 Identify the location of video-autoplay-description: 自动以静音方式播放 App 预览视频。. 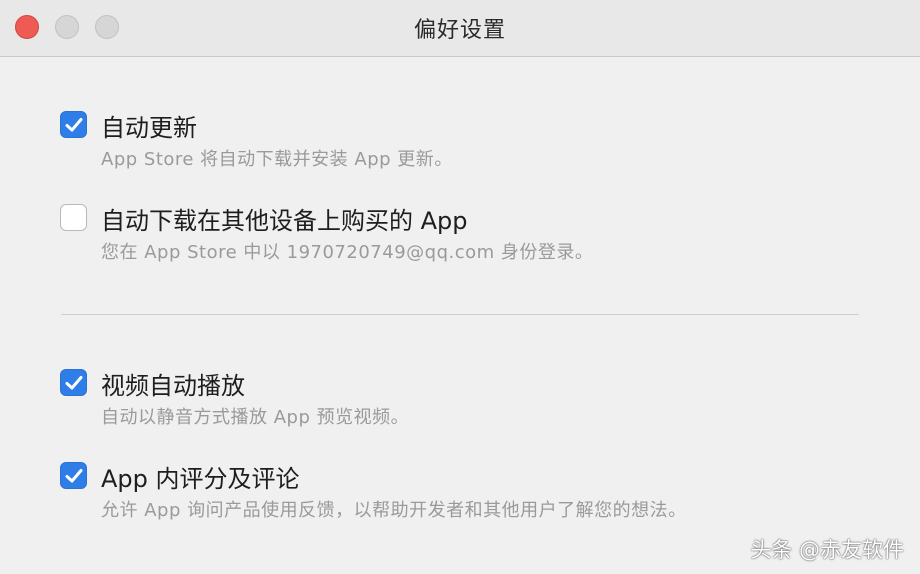
(255, 417).